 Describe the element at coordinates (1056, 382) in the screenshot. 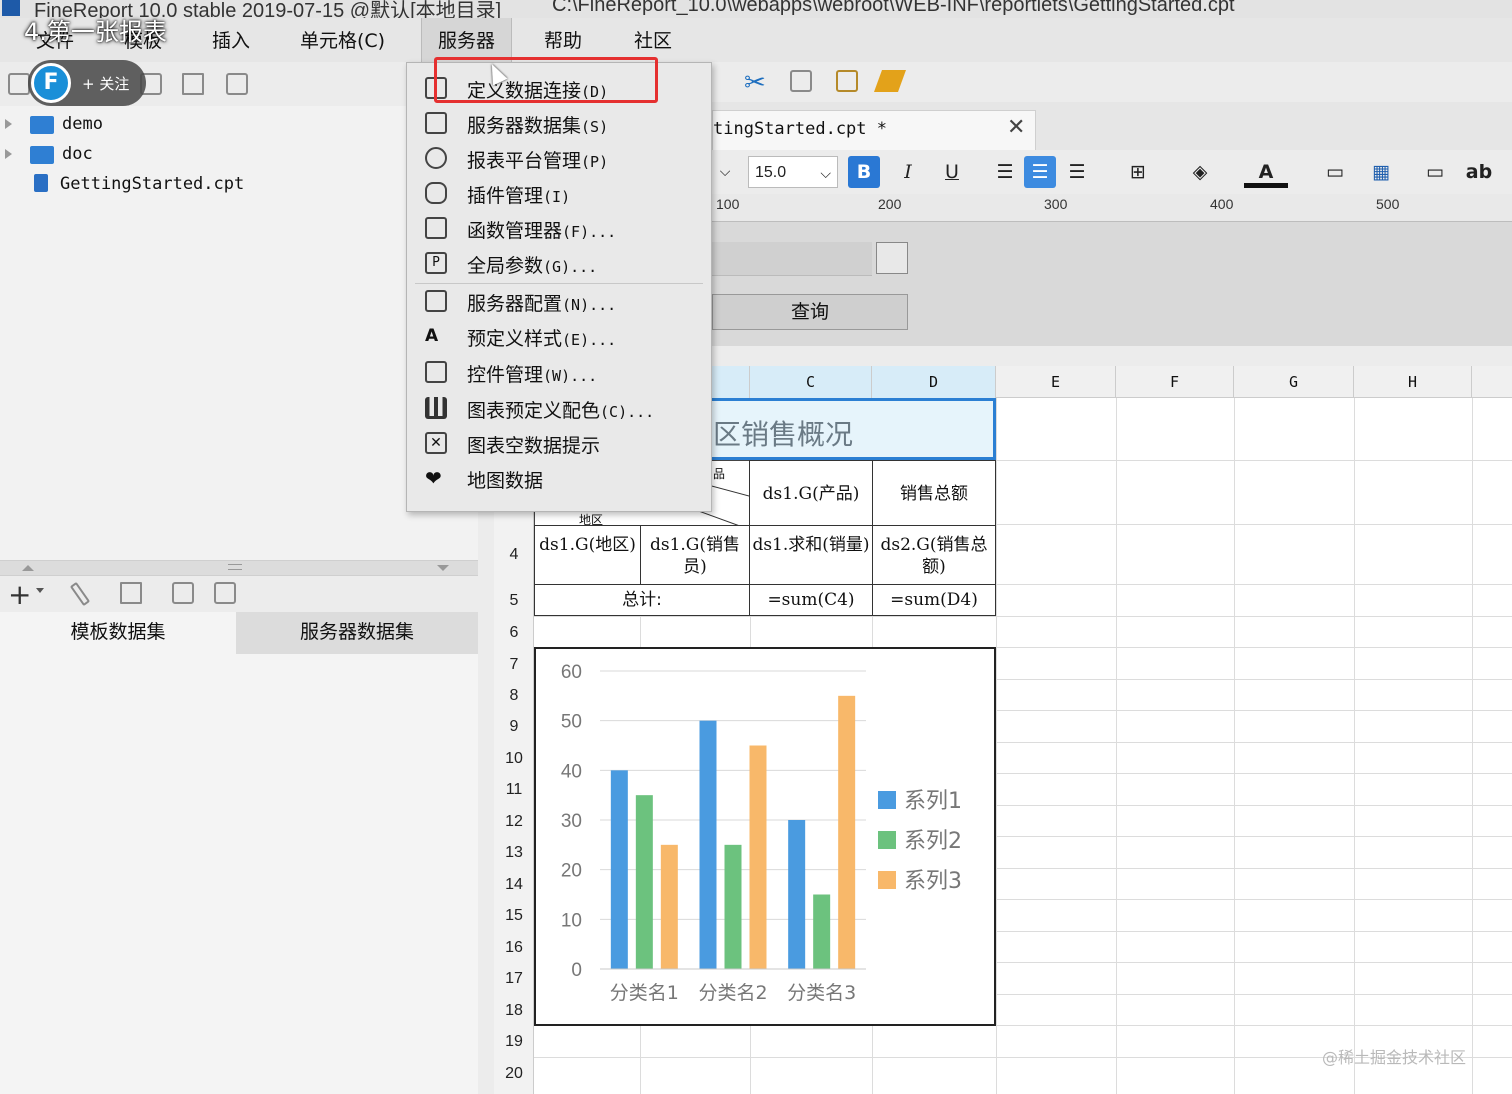

I see `column-head-e: E` at that location.